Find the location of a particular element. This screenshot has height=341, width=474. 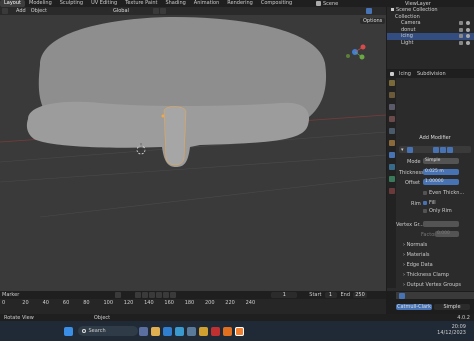

timeline-tick-label: 60 is located at coordinates (66, 303).